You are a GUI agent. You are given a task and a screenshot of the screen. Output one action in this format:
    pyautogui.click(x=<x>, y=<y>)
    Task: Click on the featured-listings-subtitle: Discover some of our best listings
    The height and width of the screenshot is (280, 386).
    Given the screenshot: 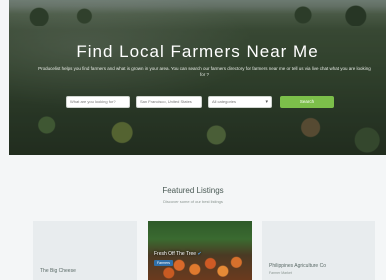 What is the action you would take?
    pyautogui.click(x=193, y=201)
    